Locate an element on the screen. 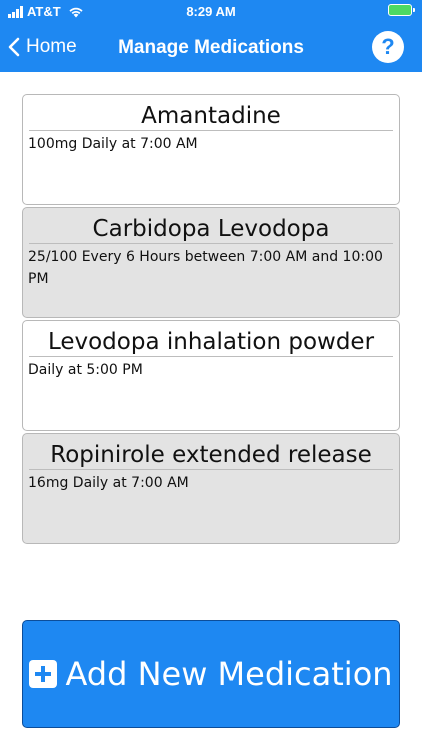 This screenshot has height=750, width=422. add-medication-button: Add New Medication is located at coordinates (211, 674).